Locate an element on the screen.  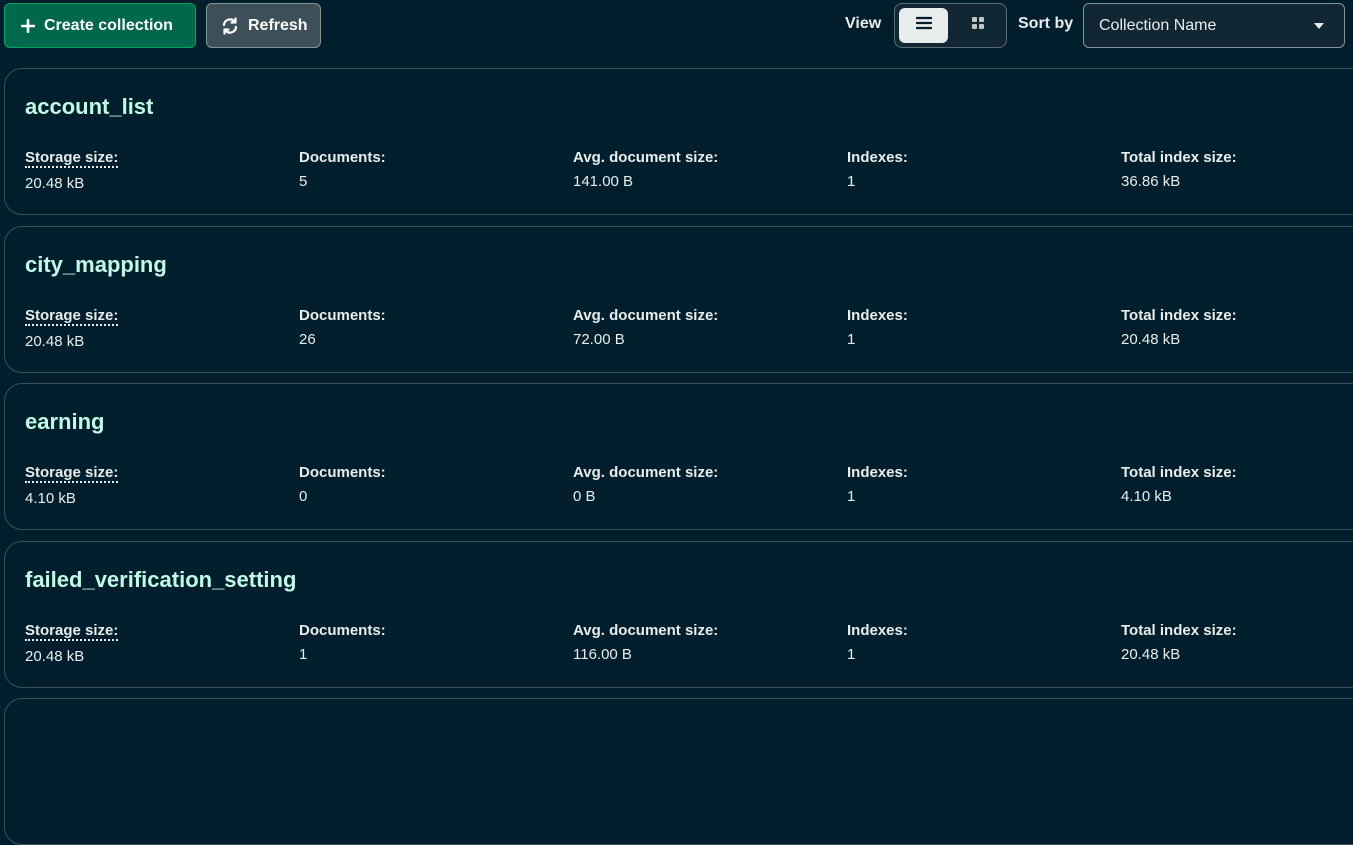
create-collection-label: Create collection is located at coordinates (108, 25).